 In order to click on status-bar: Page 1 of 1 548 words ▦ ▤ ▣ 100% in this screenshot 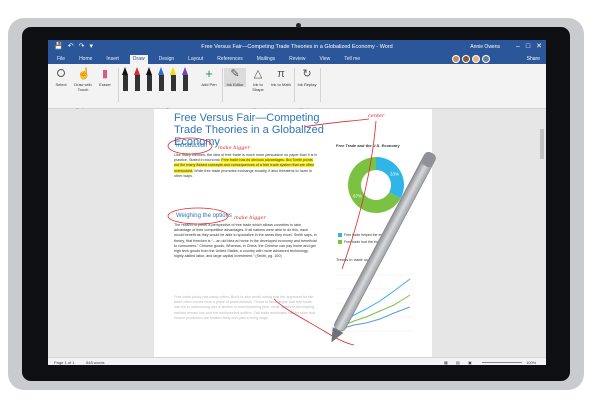, I will do `click(297, 361)`.